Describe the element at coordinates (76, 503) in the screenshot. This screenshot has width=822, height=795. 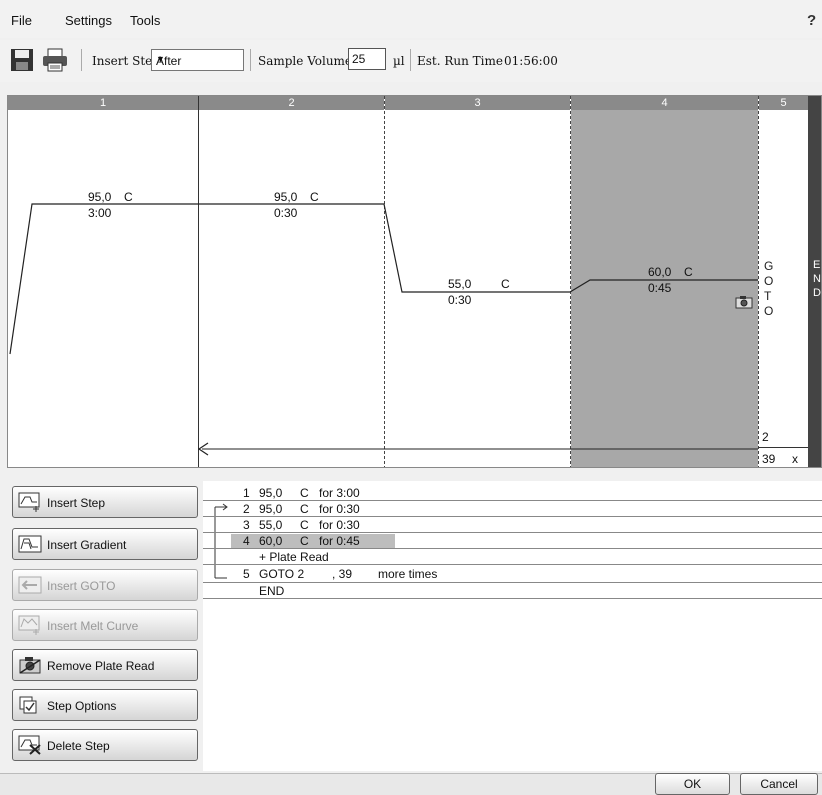
I see `insert-step-button-label: Insert Step` at that location.